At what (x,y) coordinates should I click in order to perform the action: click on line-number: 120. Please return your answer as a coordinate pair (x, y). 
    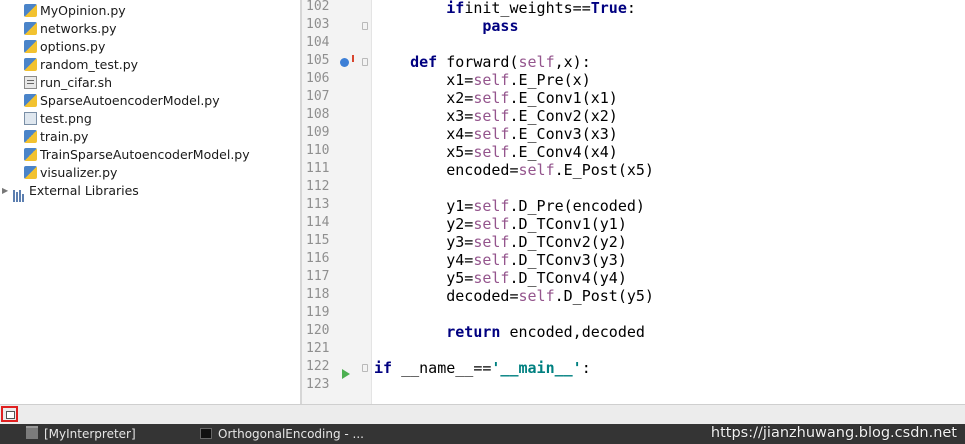
    Looking at the image, I should click on (318, 330).